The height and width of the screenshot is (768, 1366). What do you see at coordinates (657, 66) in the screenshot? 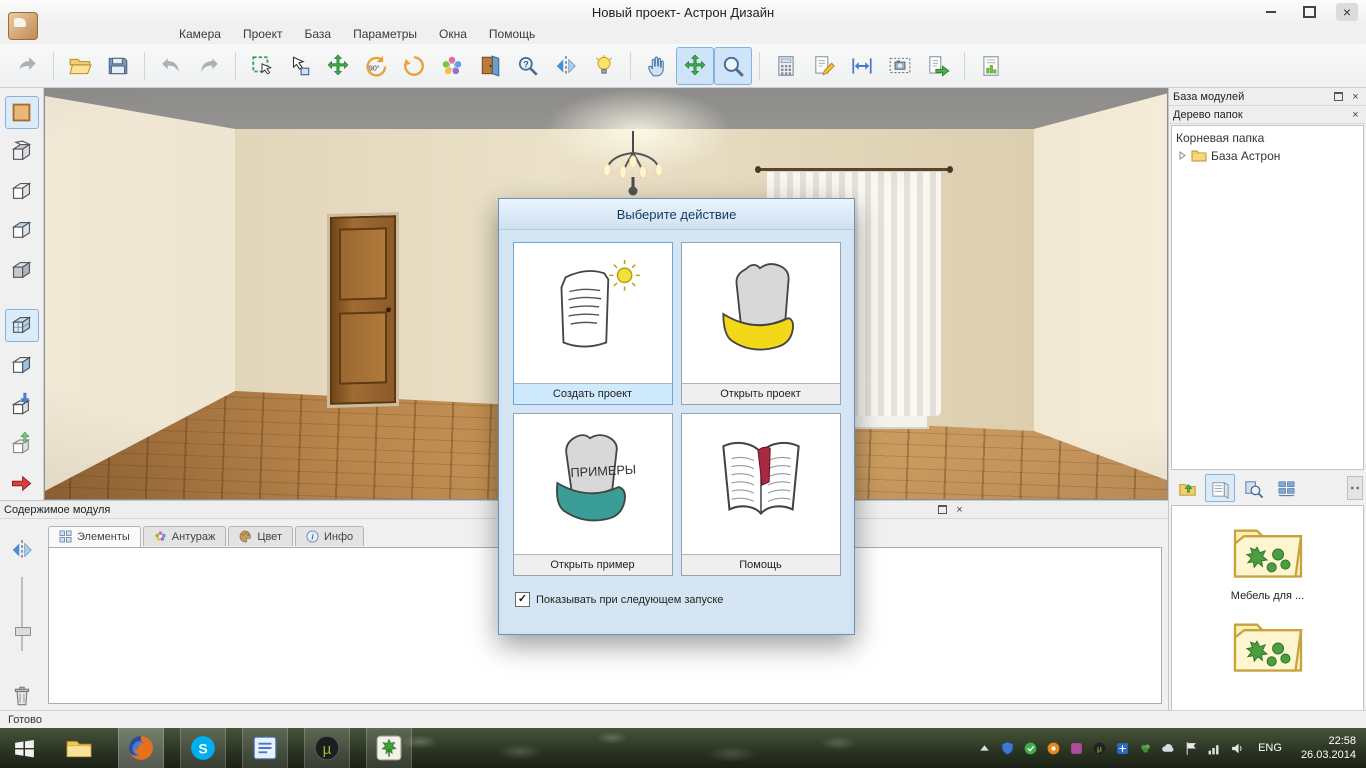
I see `toolbar-pan-button` at bounding box center [657, 66].